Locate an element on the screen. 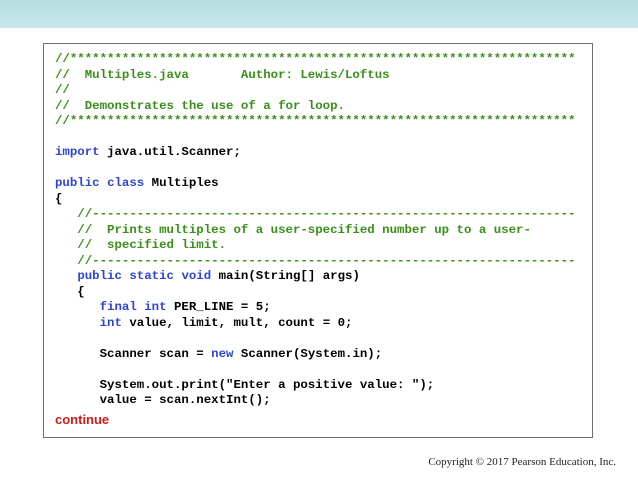  code-comment: // Multiples.java Author: Lewis/Loftus is located at coordinates (222, 74).